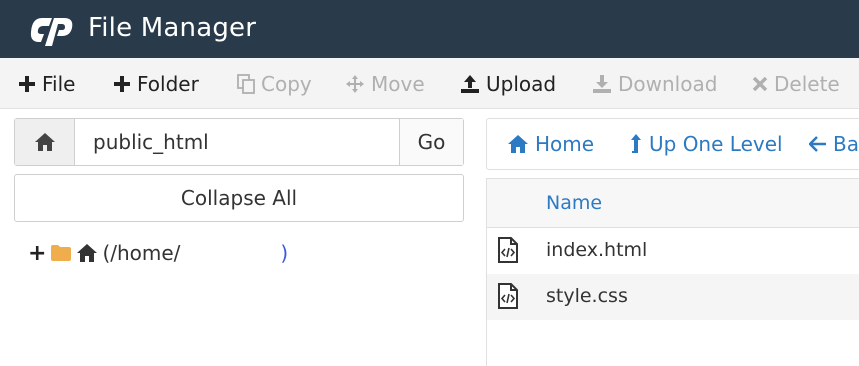  What do you see at coordinates (431, 142) in the screenshot?
I see `go-button: Go` at bounding box center [431, 142].